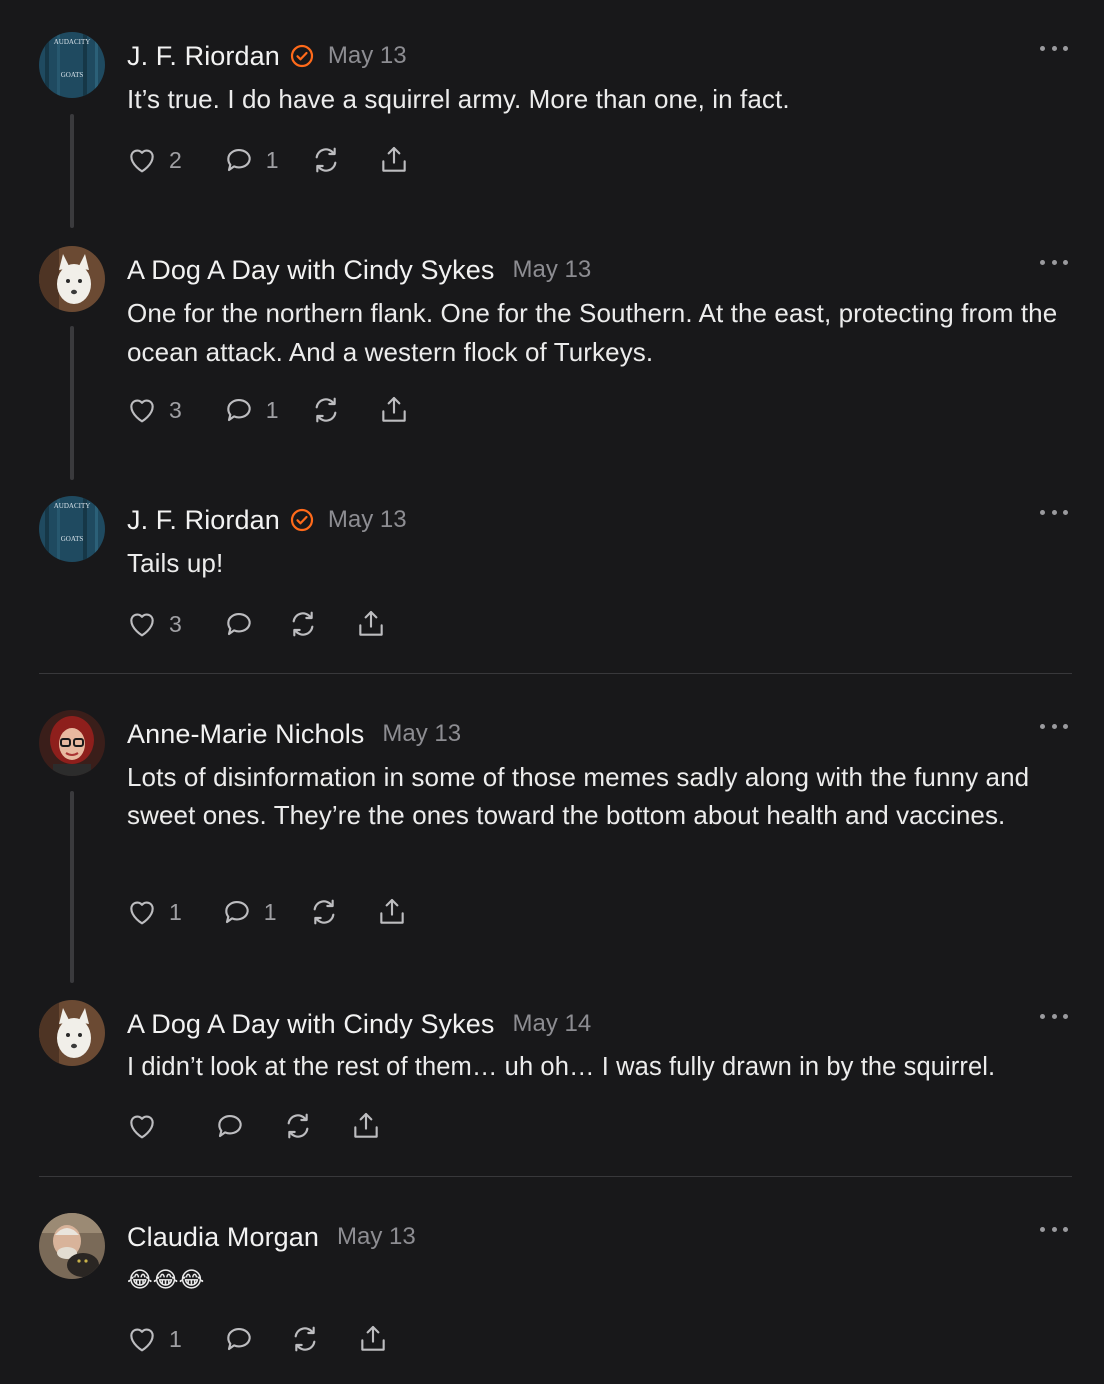 The width and height of the screenshot is (1104, 1384). What do you see at coordinates (166, 1279) in the screenshot?
I see `comment-text: 😂😂😂` at bounding box center [166, 1279].